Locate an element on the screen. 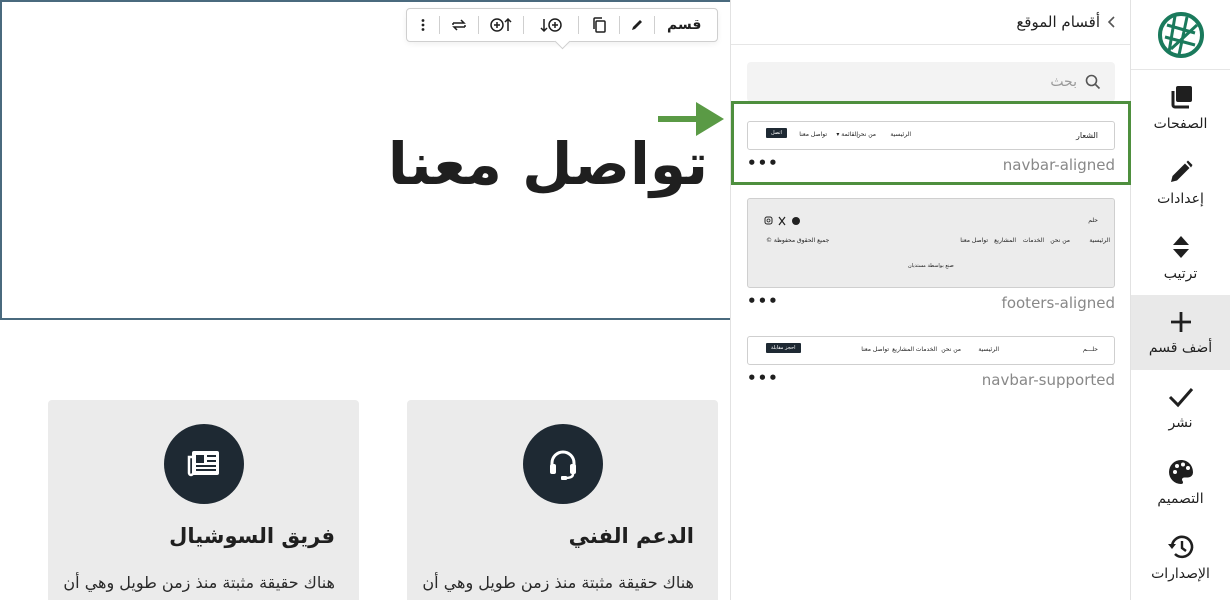 This screenshot has height=600, width=1230. rail-item-sort: ترتيب is located at coordinates (1180, 257).